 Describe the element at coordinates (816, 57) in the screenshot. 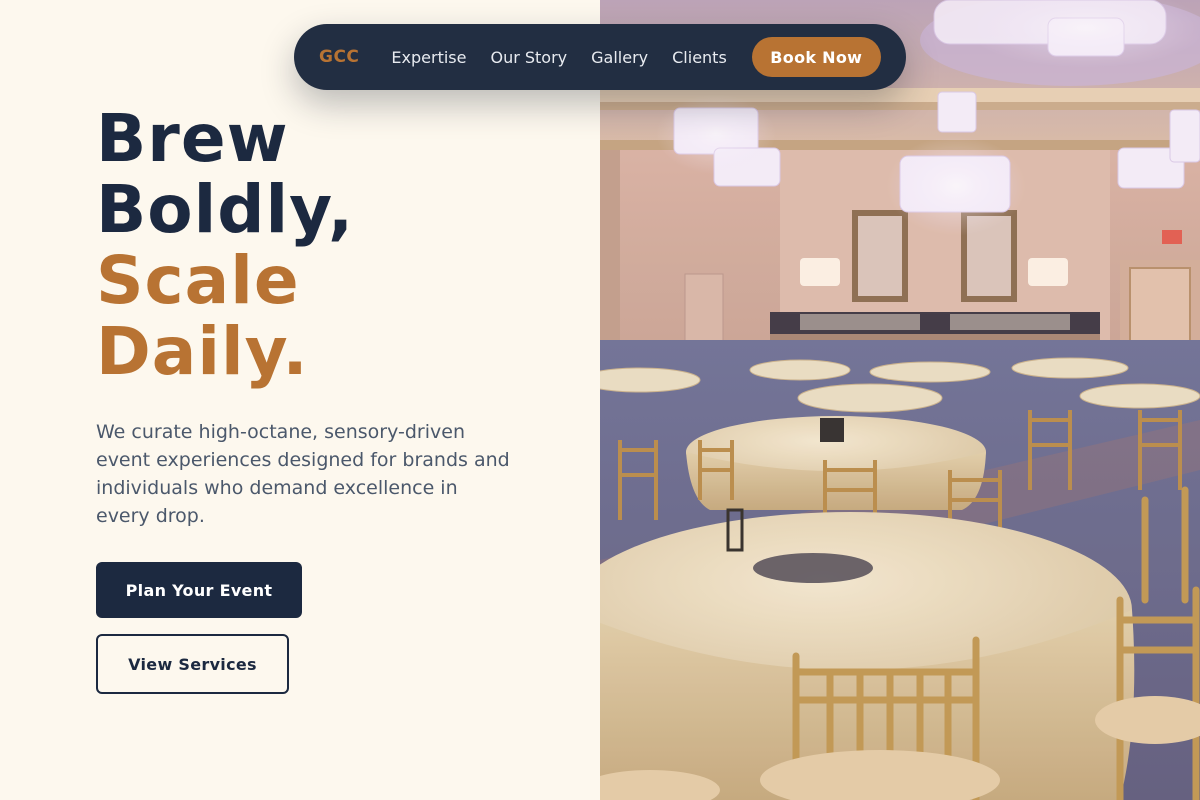

I see `book-now-button: Book Now` at that location.